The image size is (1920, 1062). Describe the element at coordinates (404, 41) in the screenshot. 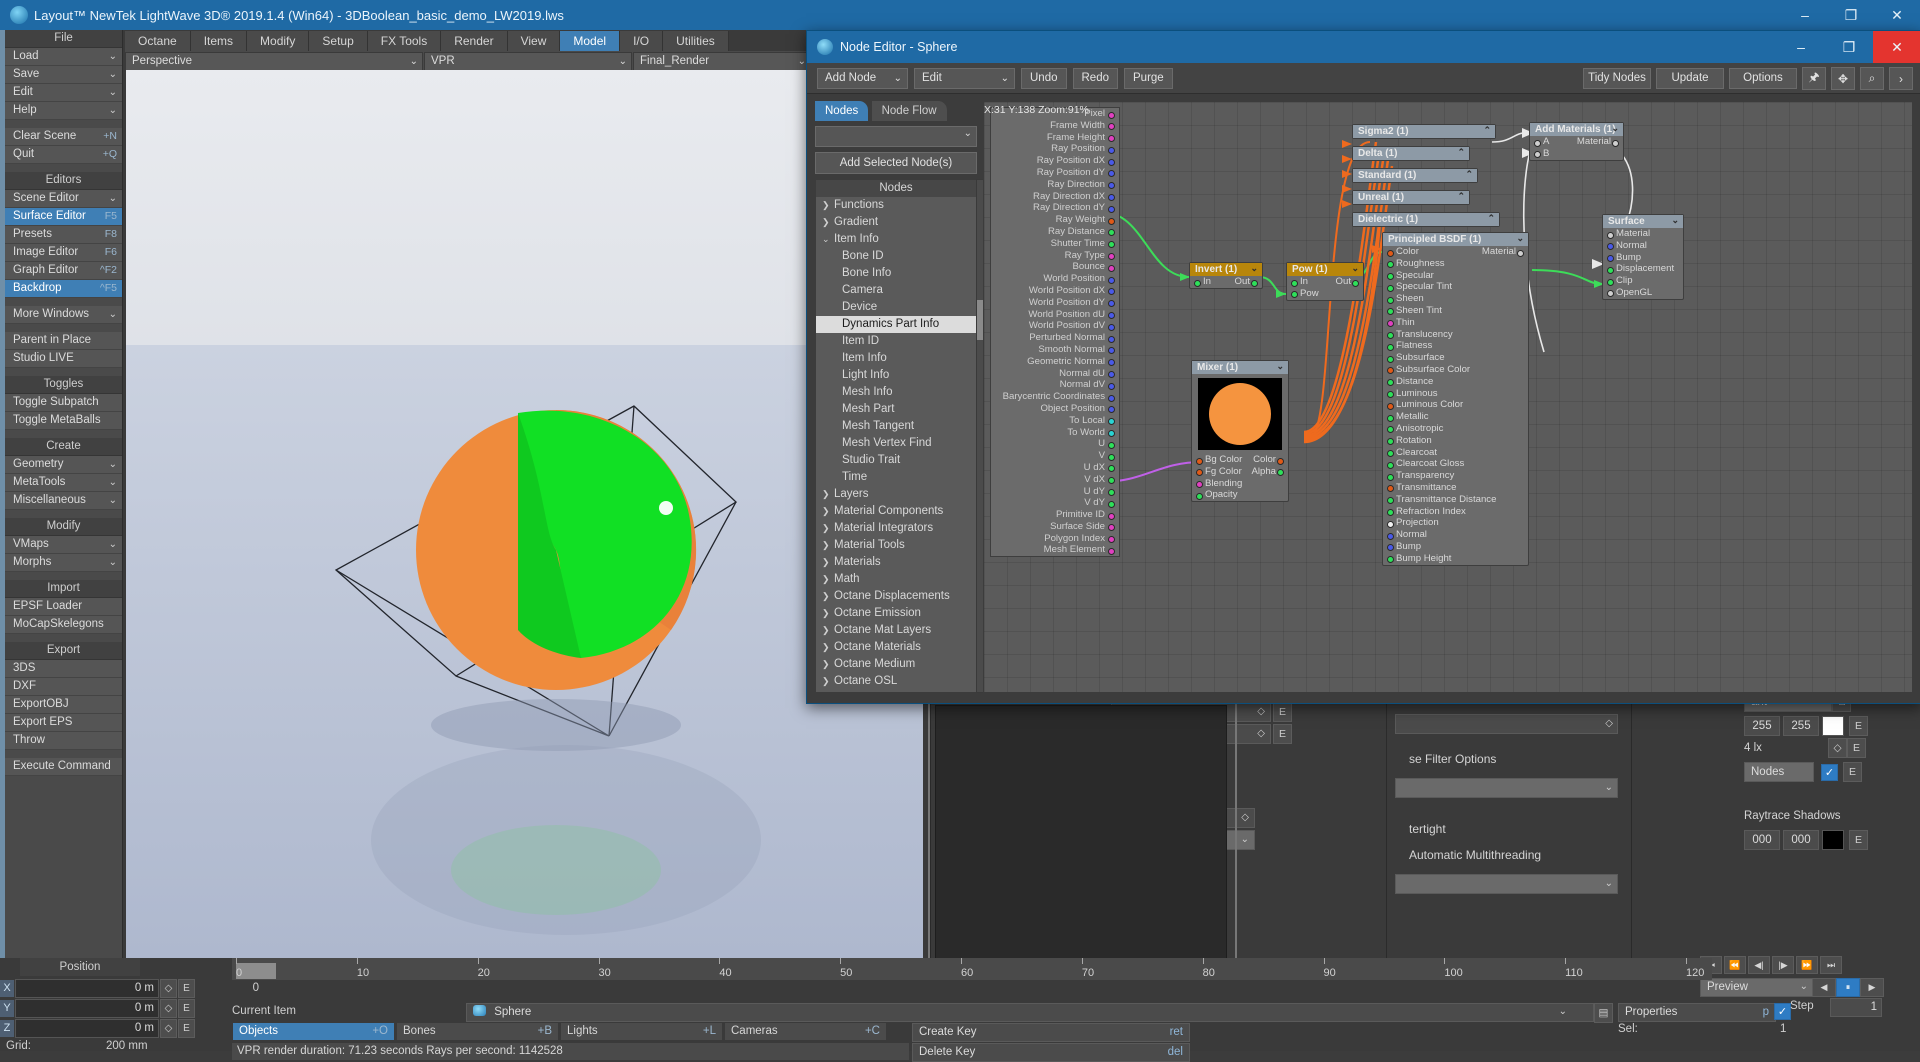

I see `menu-tab-fx-tools: FX Tools` at that location.